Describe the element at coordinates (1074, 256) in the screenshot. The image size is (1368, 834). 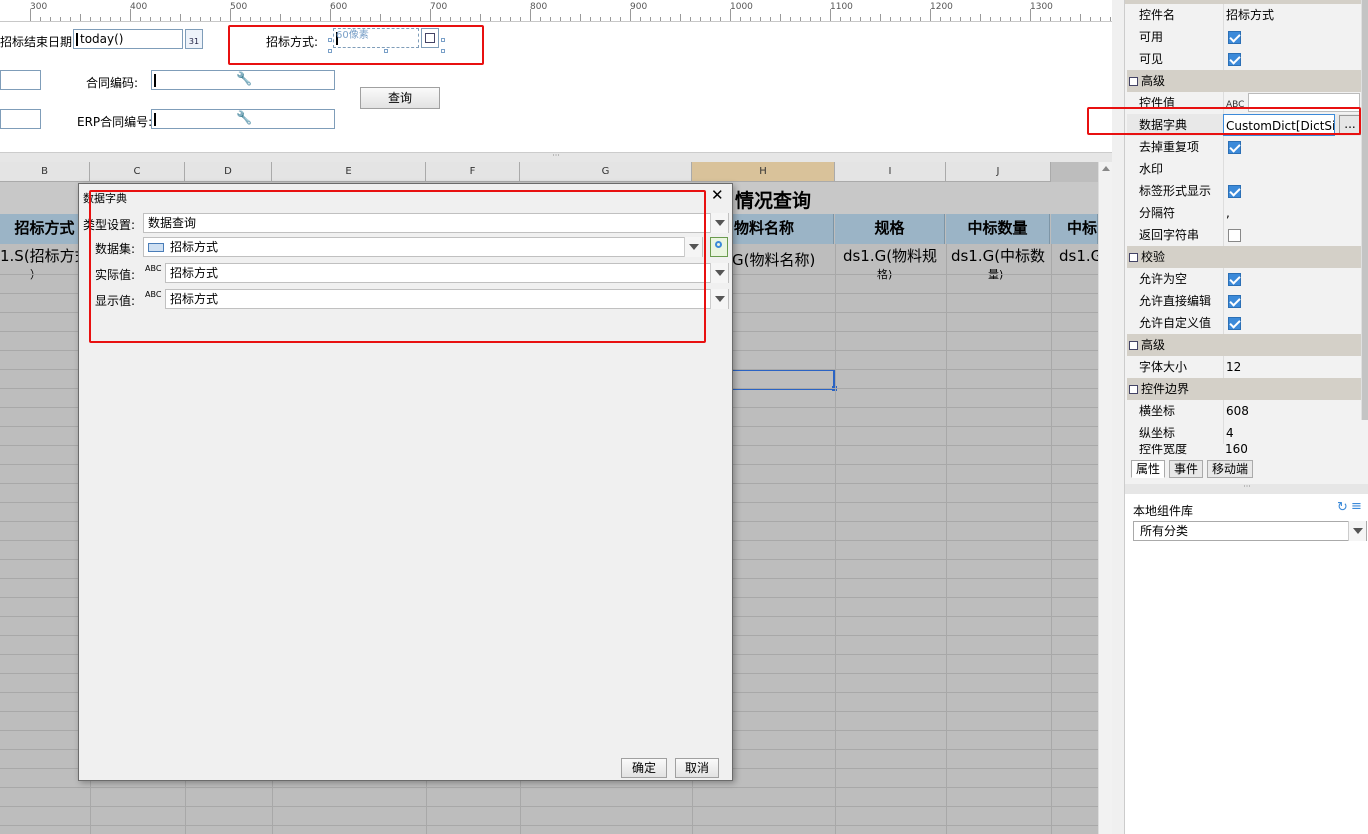
I see `data-cell: ds1.G` at that location.